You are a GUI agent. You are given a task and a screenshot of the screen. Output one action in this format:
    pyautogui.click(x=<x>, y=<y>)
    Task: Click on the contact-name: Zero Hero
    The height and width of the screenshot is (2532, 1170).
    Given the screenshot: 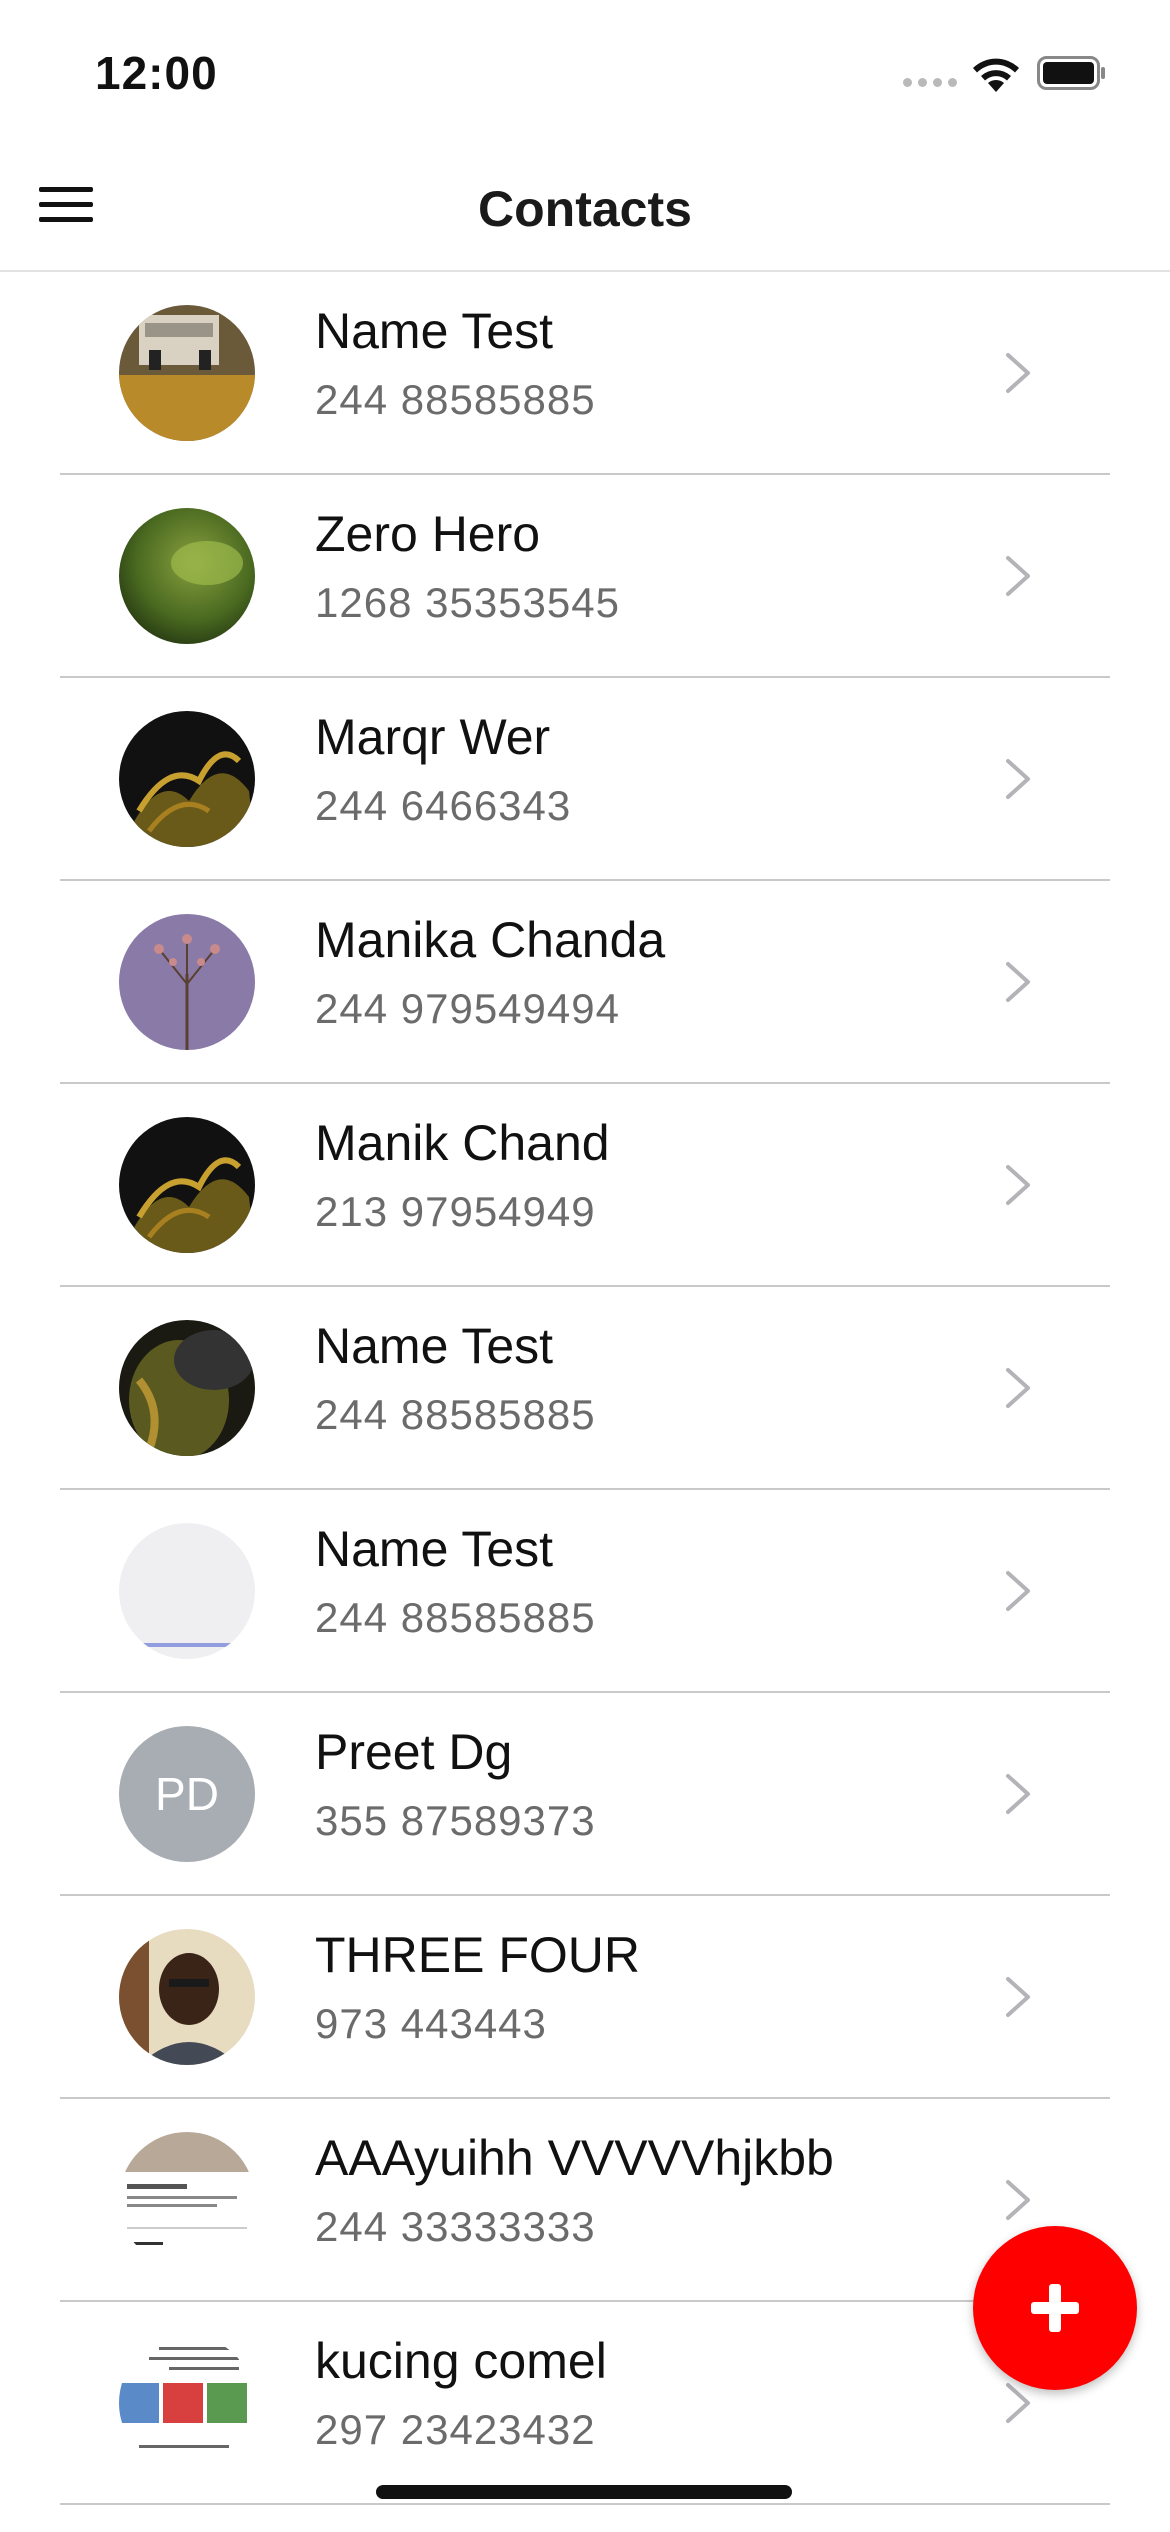 What is the action you would take?
    pyautogui.click(x=428, y=534)
    